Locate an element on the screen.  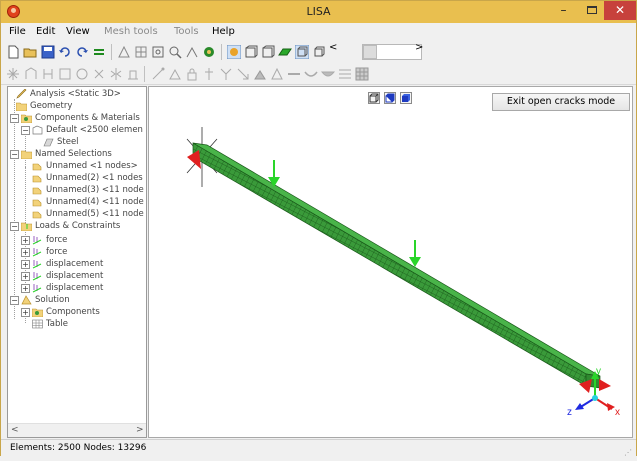
arrow-icon is located at coordinates (243, 74).